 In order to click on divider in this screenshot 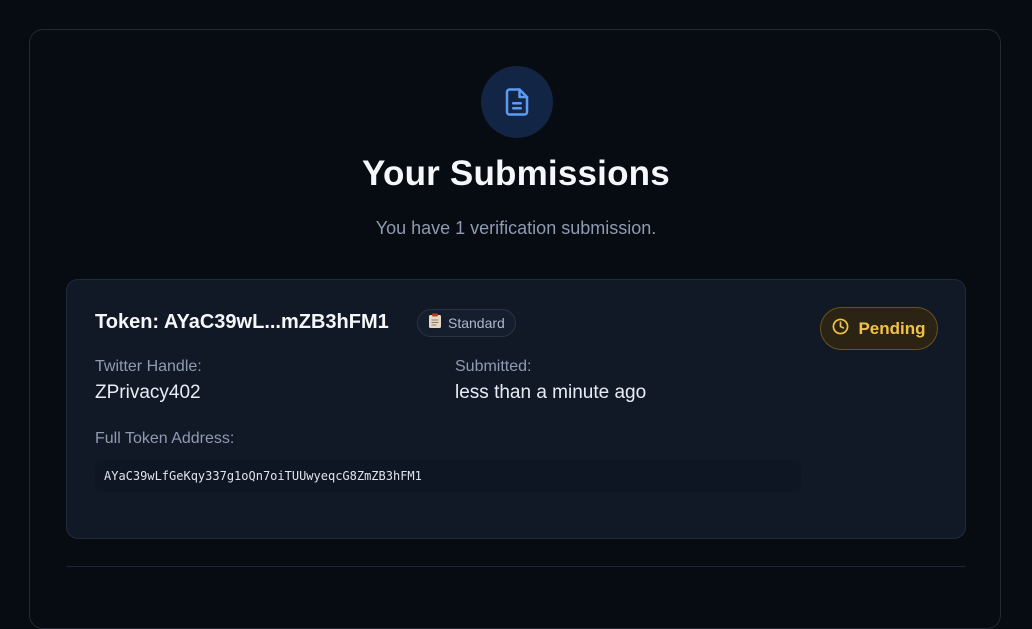, I will do `click(516, 566)`.